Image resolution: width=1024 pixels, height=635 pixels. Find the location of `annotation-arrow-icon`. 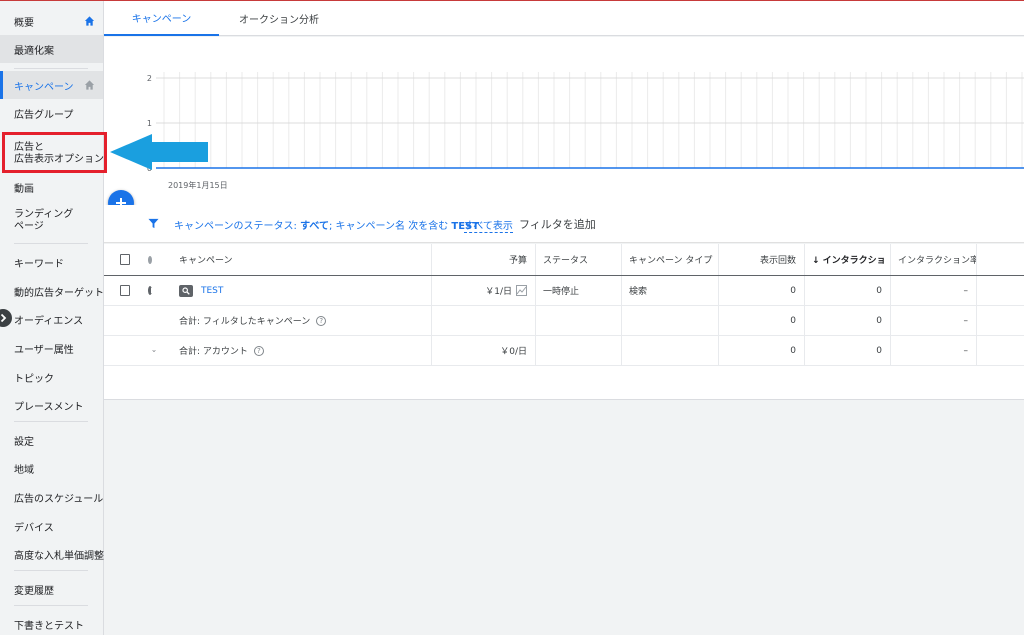

annotation-arrow-icon is located at coordinates (159, 152).